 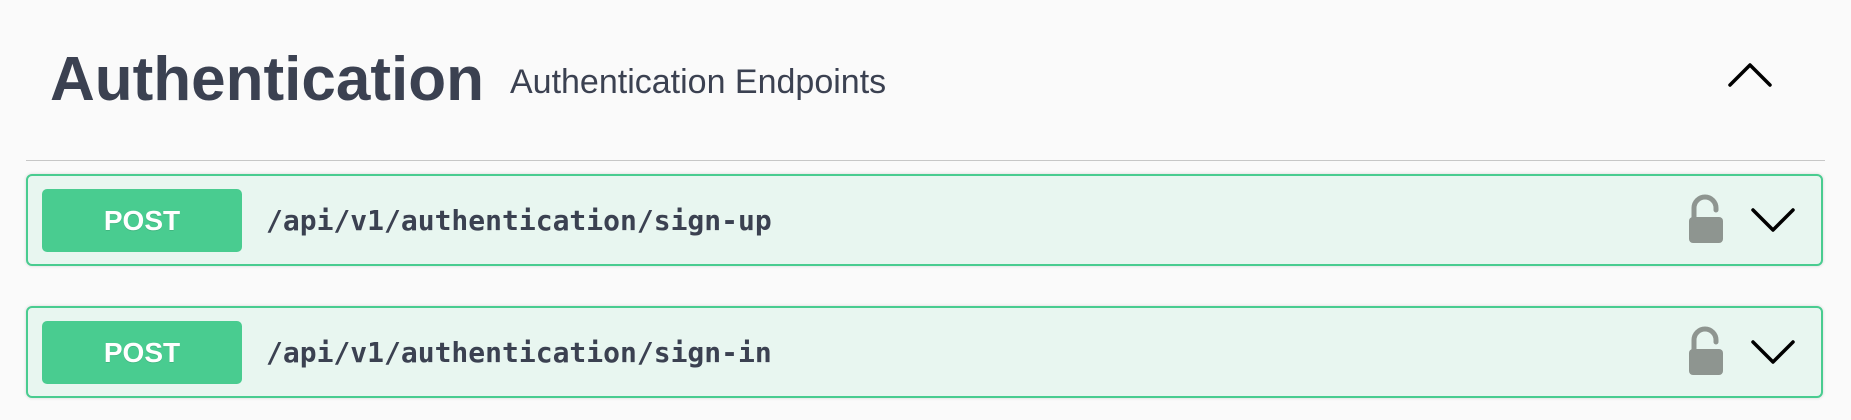 I want to click on tag-description: Authentication Endpoints, so click(x=698, y=81).